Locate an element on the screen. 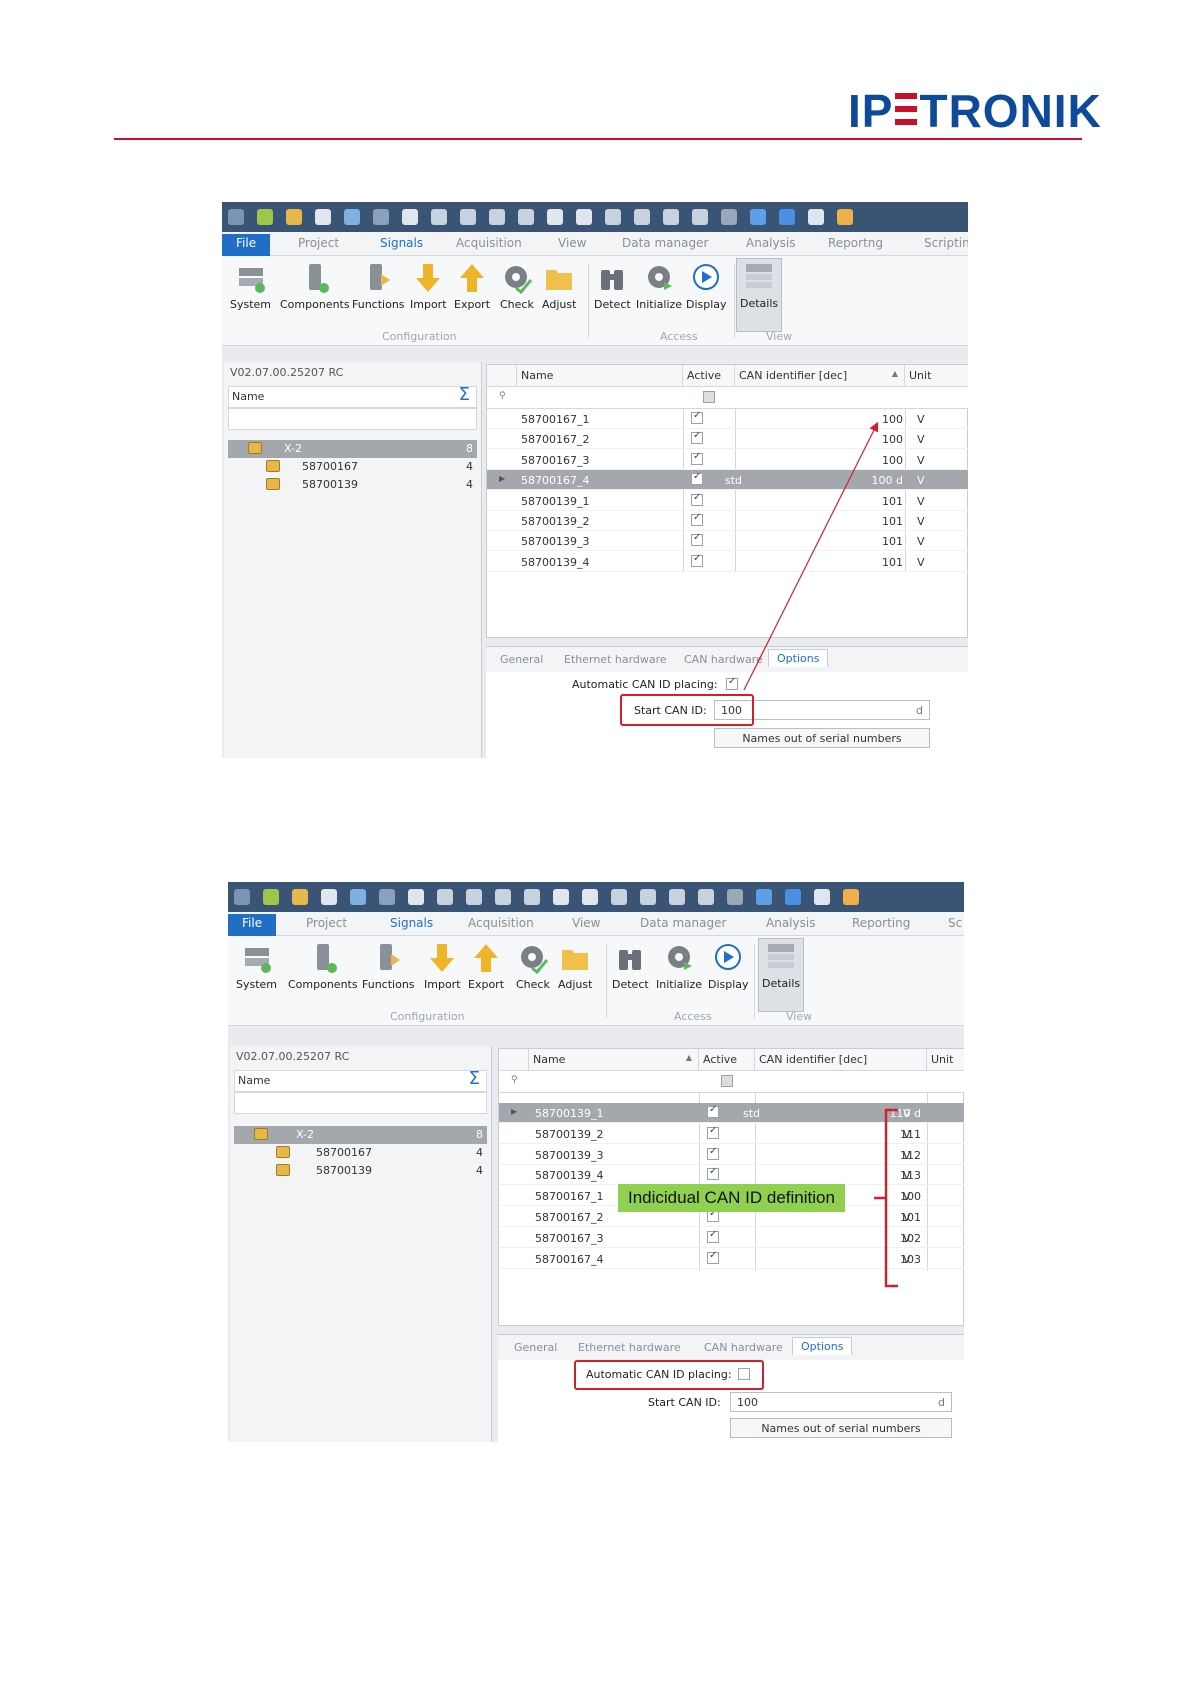 The height and width of the screenshot is (1684, 1191). save-as-icon is located at coordinates (358, 897).